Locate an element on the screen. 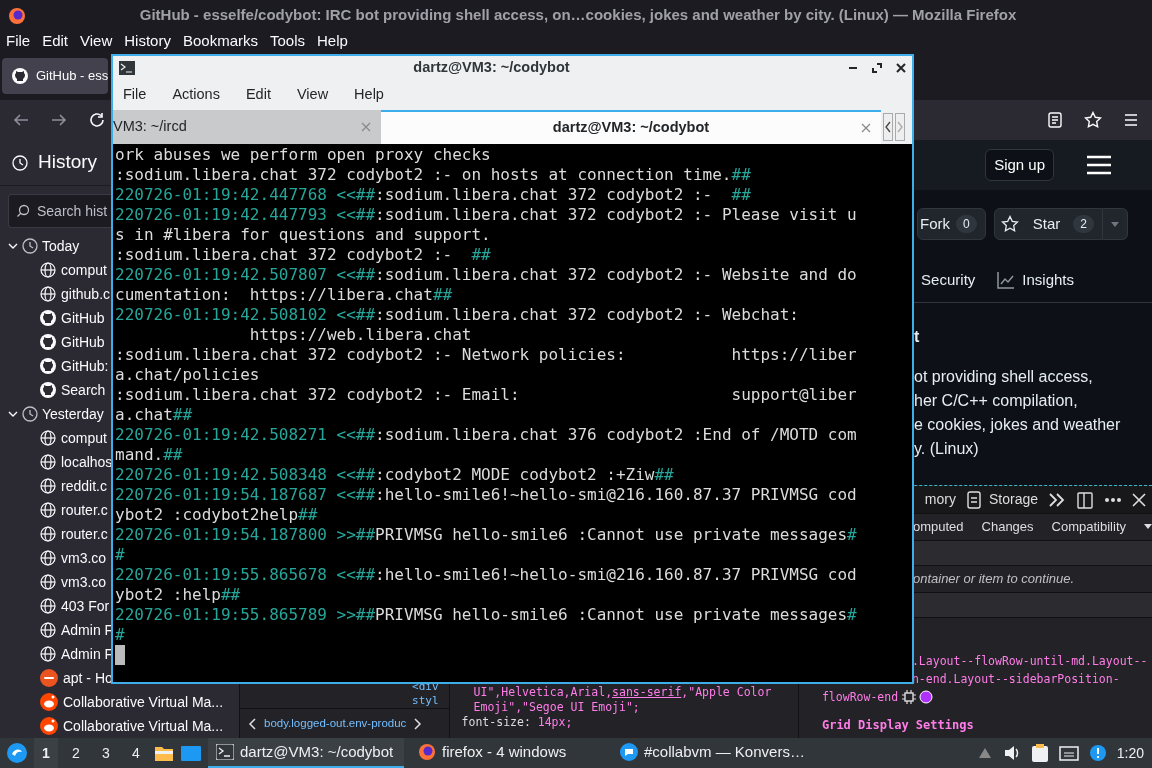 This screenshot has width=1152, height=768. terminal-line: 220726-01:19:42.507807 <<##:sodium.libera.chat 372 codybot2 :- Website and do is located at coordinates (486, 275).